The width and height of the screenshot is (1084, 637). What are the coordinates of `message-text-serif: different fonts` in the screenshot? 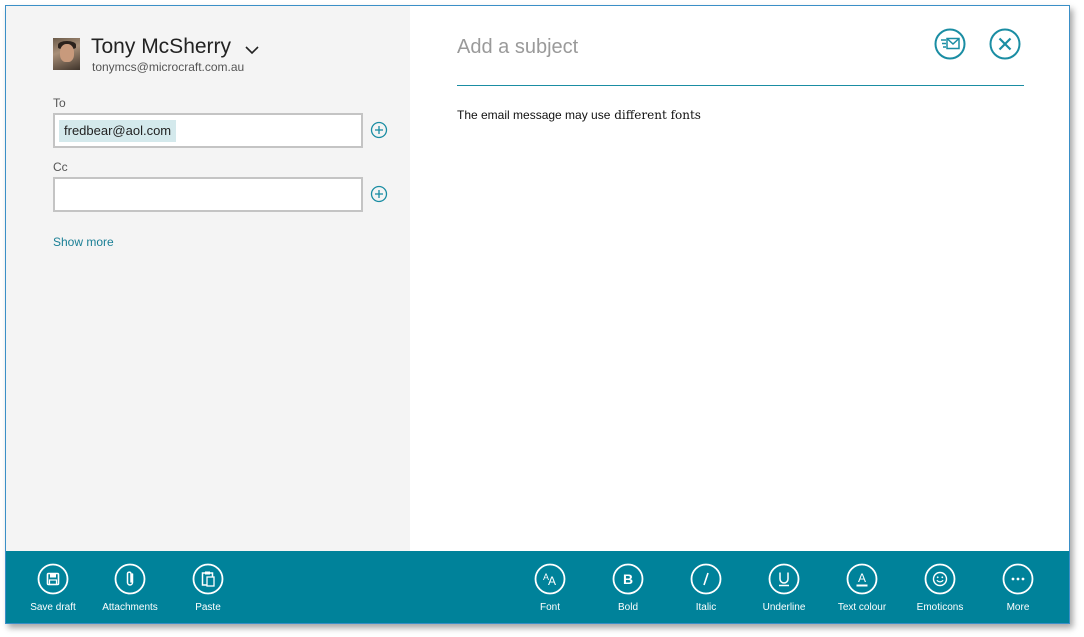 It's located at (657, 115).